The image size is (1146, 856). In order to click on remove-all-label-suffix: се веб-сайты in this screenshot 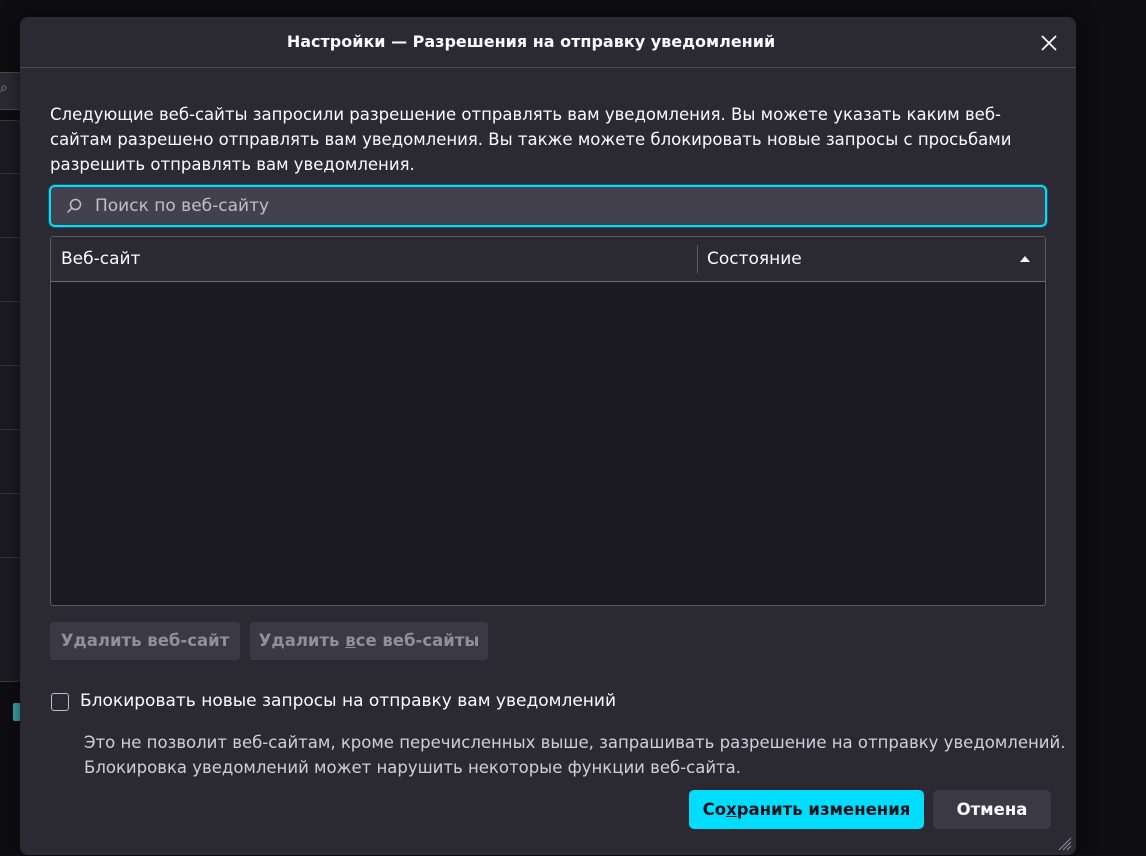, I will do `click(417, 640)`.